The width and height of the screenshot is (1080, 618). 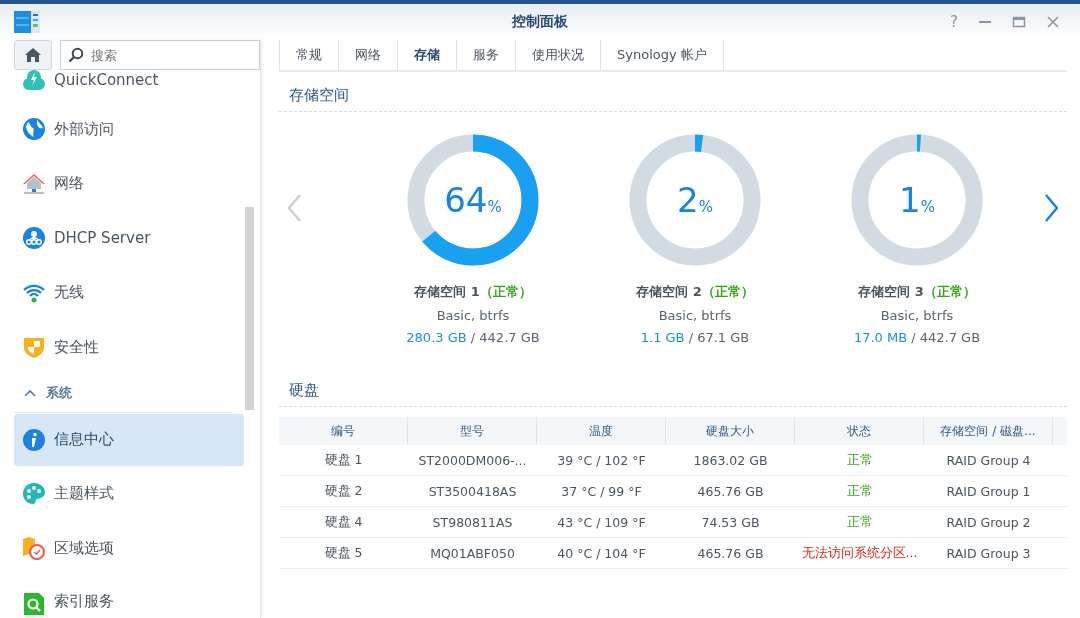 I want to click on sidebar-item: 主题样式, so click(x=129, y=493).